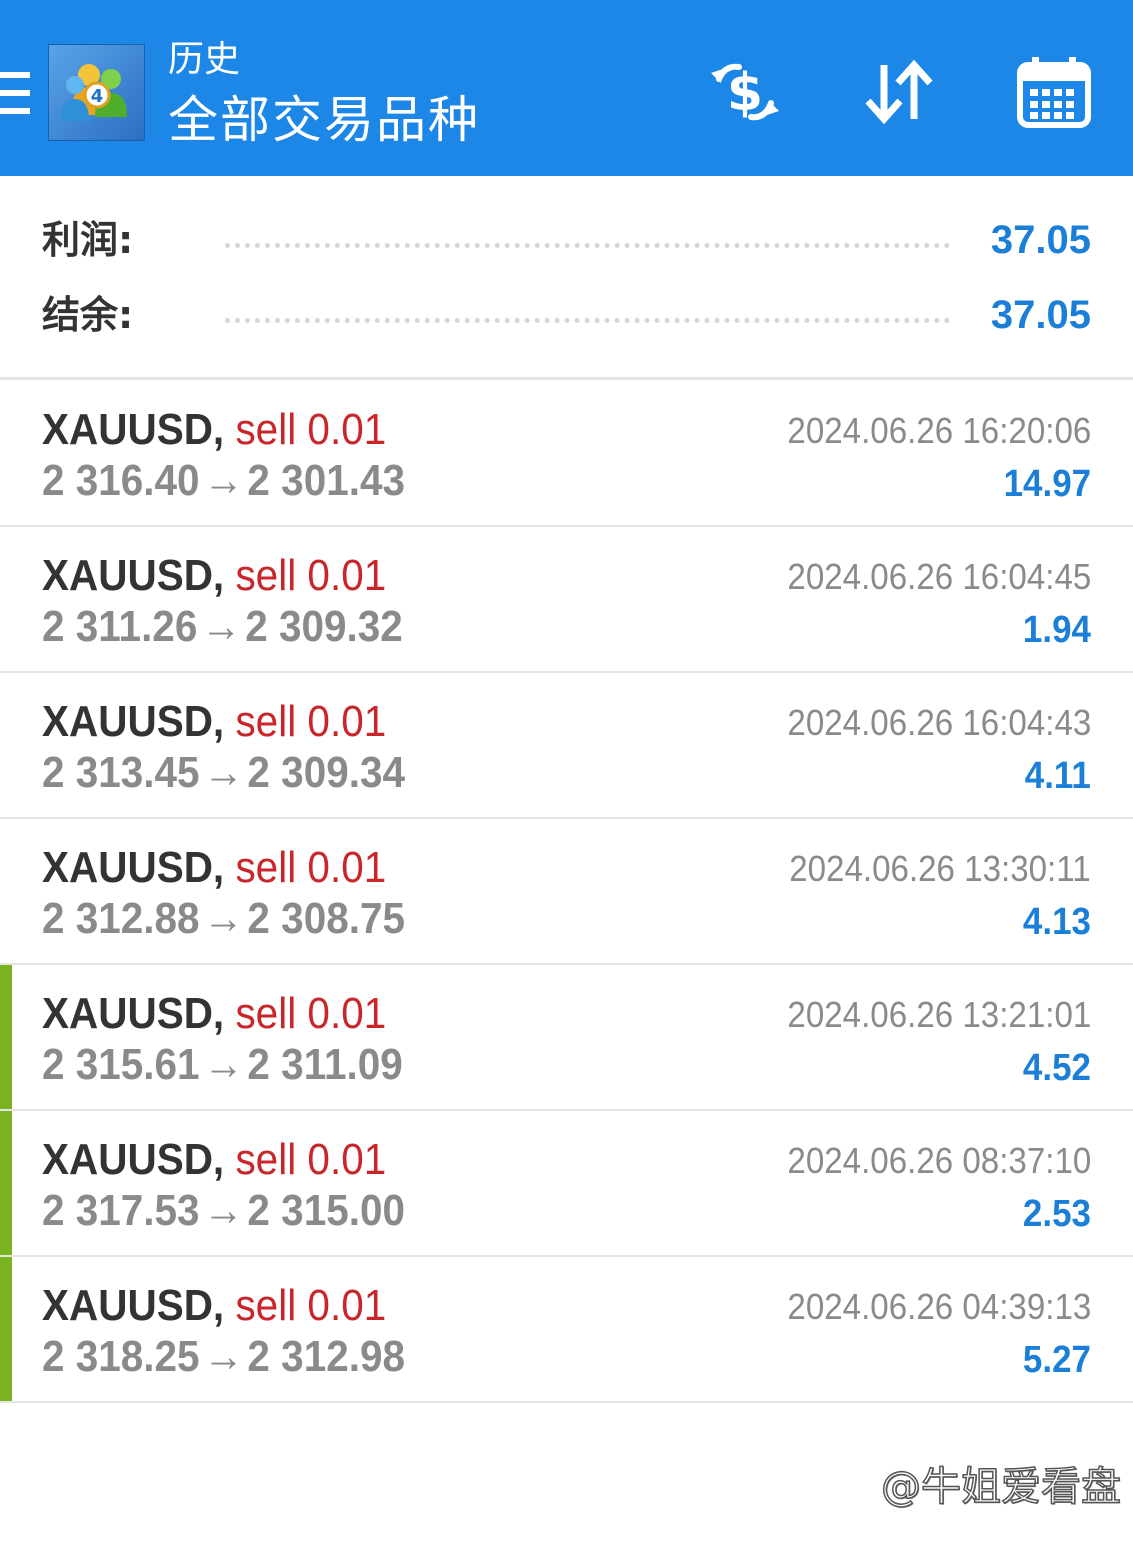  Describe the element at coordinates (566, 240) in the screenshot. I see `profit-summary-row: 利润: 37.05` at that location.